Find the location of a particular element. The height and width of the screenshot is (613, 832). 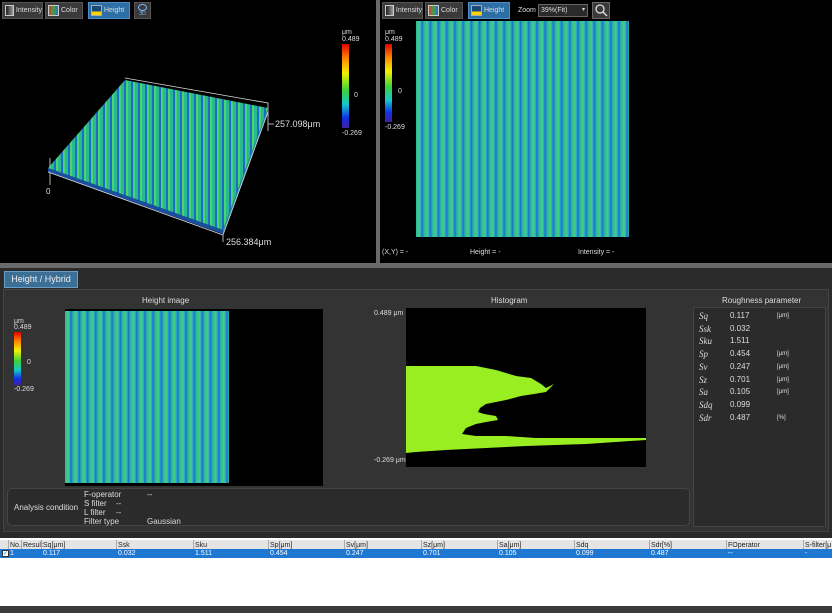

tab-label: Height / Hybrid is located at coordinates (41, 279).